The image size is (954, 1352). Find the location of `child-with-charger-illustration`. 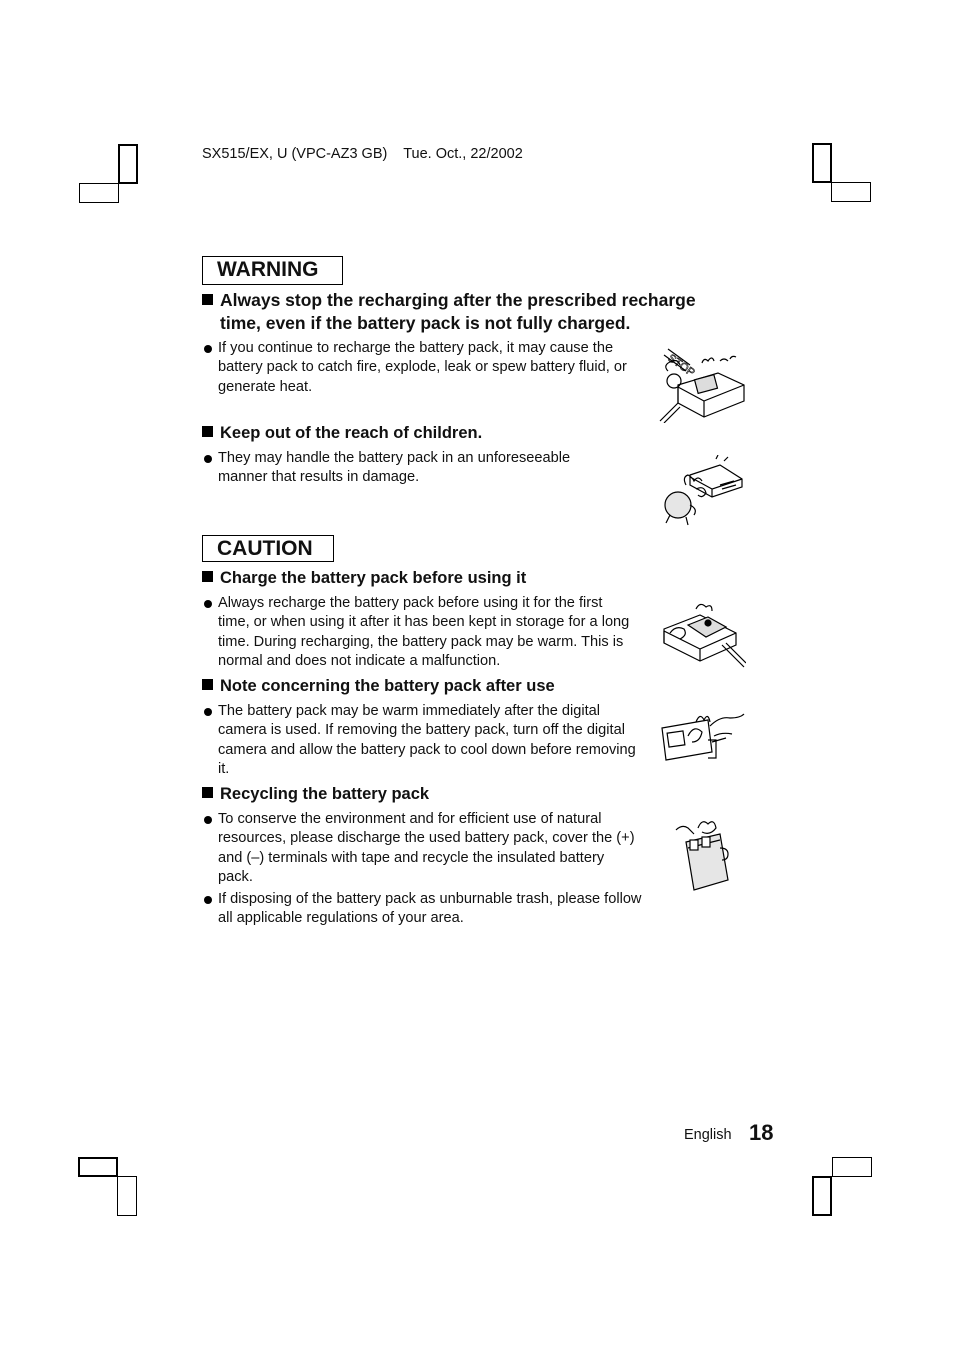

child-with-charger-illustration is located at coordinates (703, 490).